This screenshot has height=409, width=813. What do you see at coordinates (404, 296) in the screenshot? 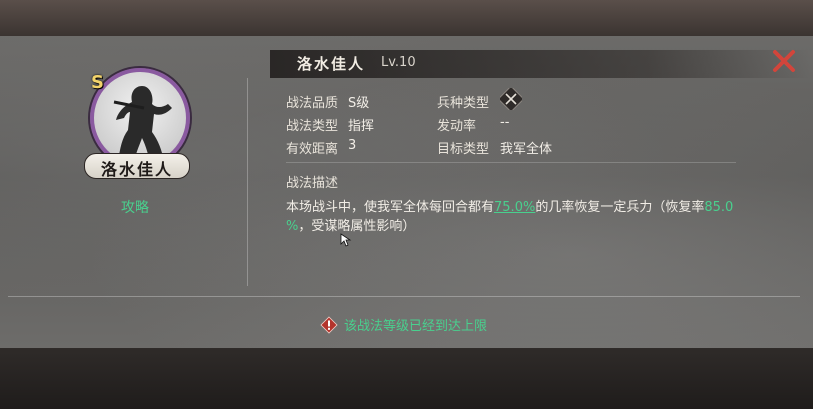
I see `horizontal-divider` at bounding box center [404, 296].